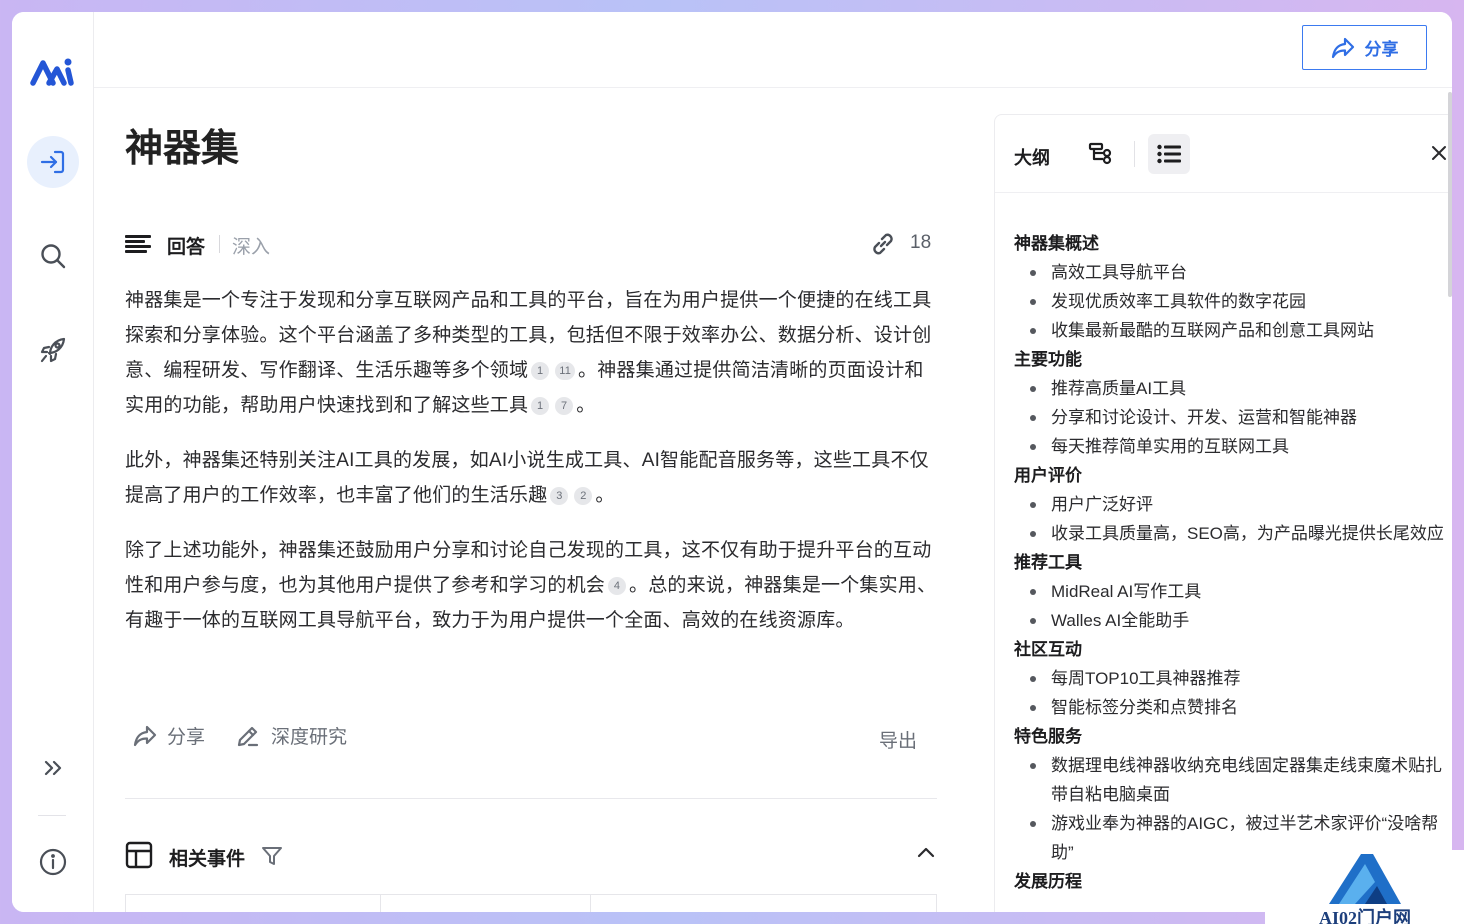  What do you see at coordinates (52, 815) in the screenshot?
I see `rail-divider` at bounding box center [52, 815].